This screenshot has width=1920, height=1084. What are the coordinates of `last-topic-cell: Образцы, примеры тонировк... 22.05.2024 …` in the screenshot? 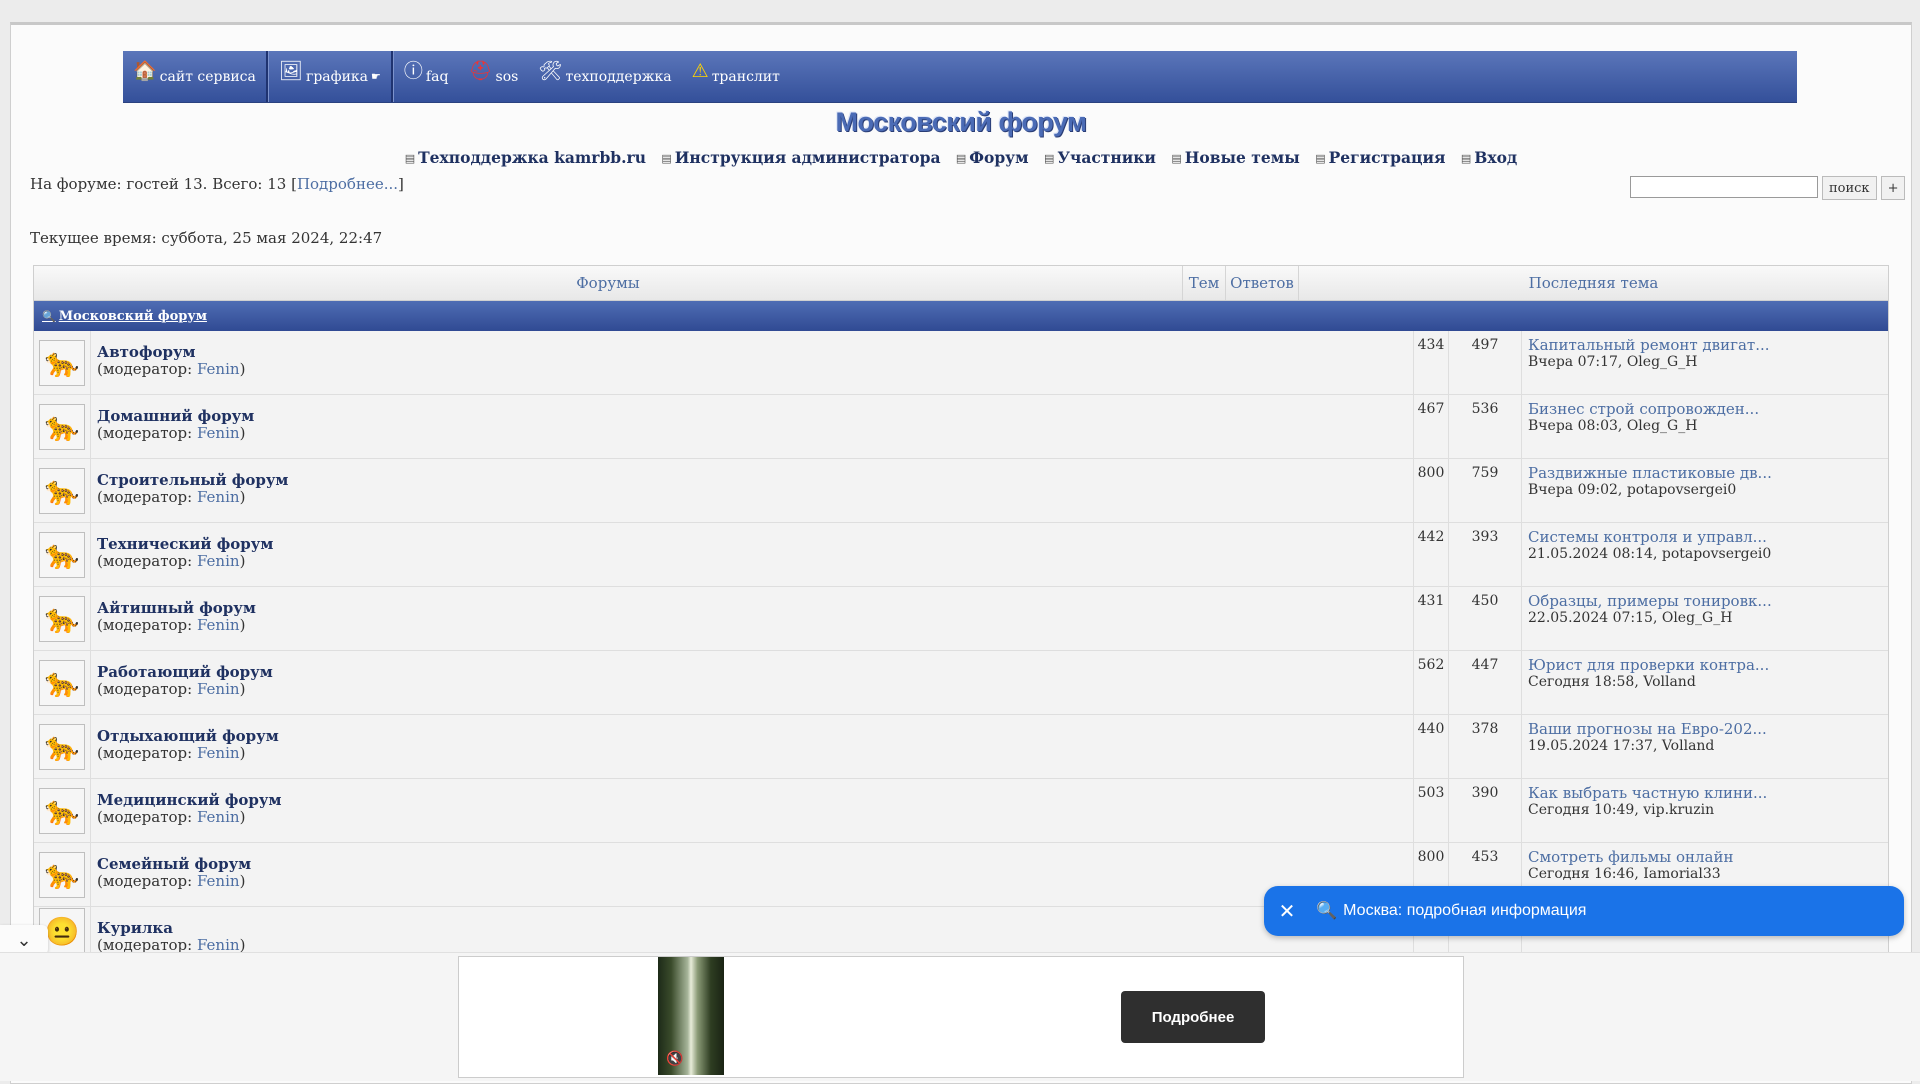 It's located at (1705, 618).